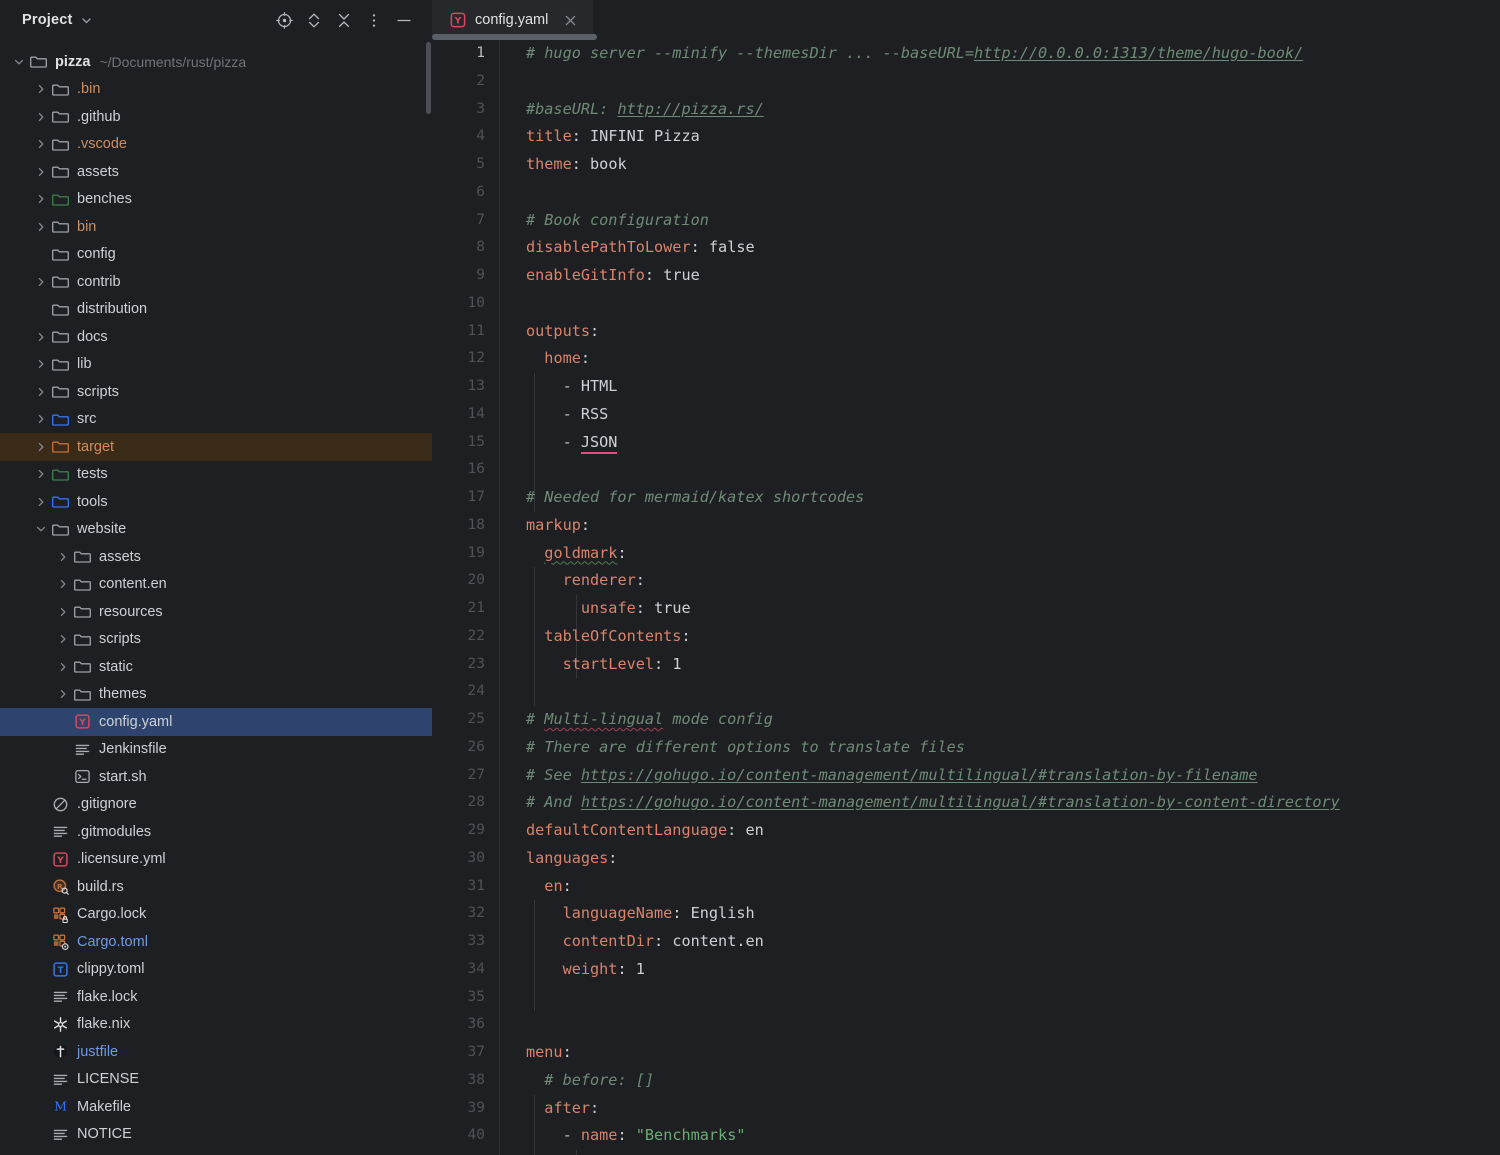 Image resolution: width=1500 pixels, height=1155 pixels. What do you see at coordinates (1013, 1053) in the screenshot?
I see `code-line: menu:` at bounding box center [1013, 1053].